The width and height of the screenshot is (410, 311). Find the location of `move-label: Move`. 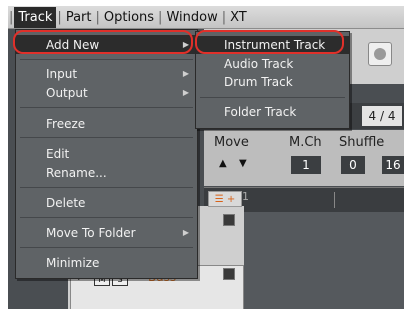

move-label: Move is located at coordinates (231, 142).